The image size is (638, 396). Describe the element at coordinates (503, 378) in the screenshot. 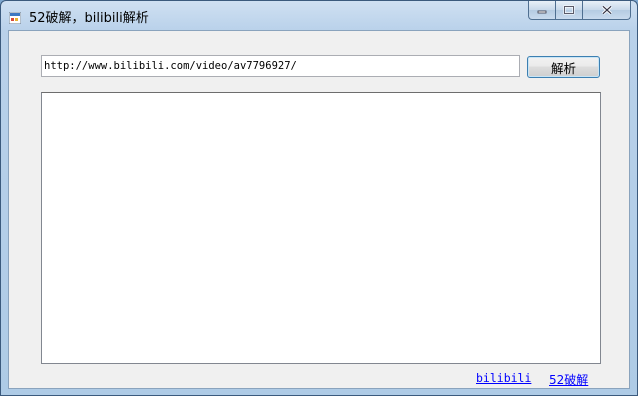

I see `bilibili-link: bilibili` at that location.